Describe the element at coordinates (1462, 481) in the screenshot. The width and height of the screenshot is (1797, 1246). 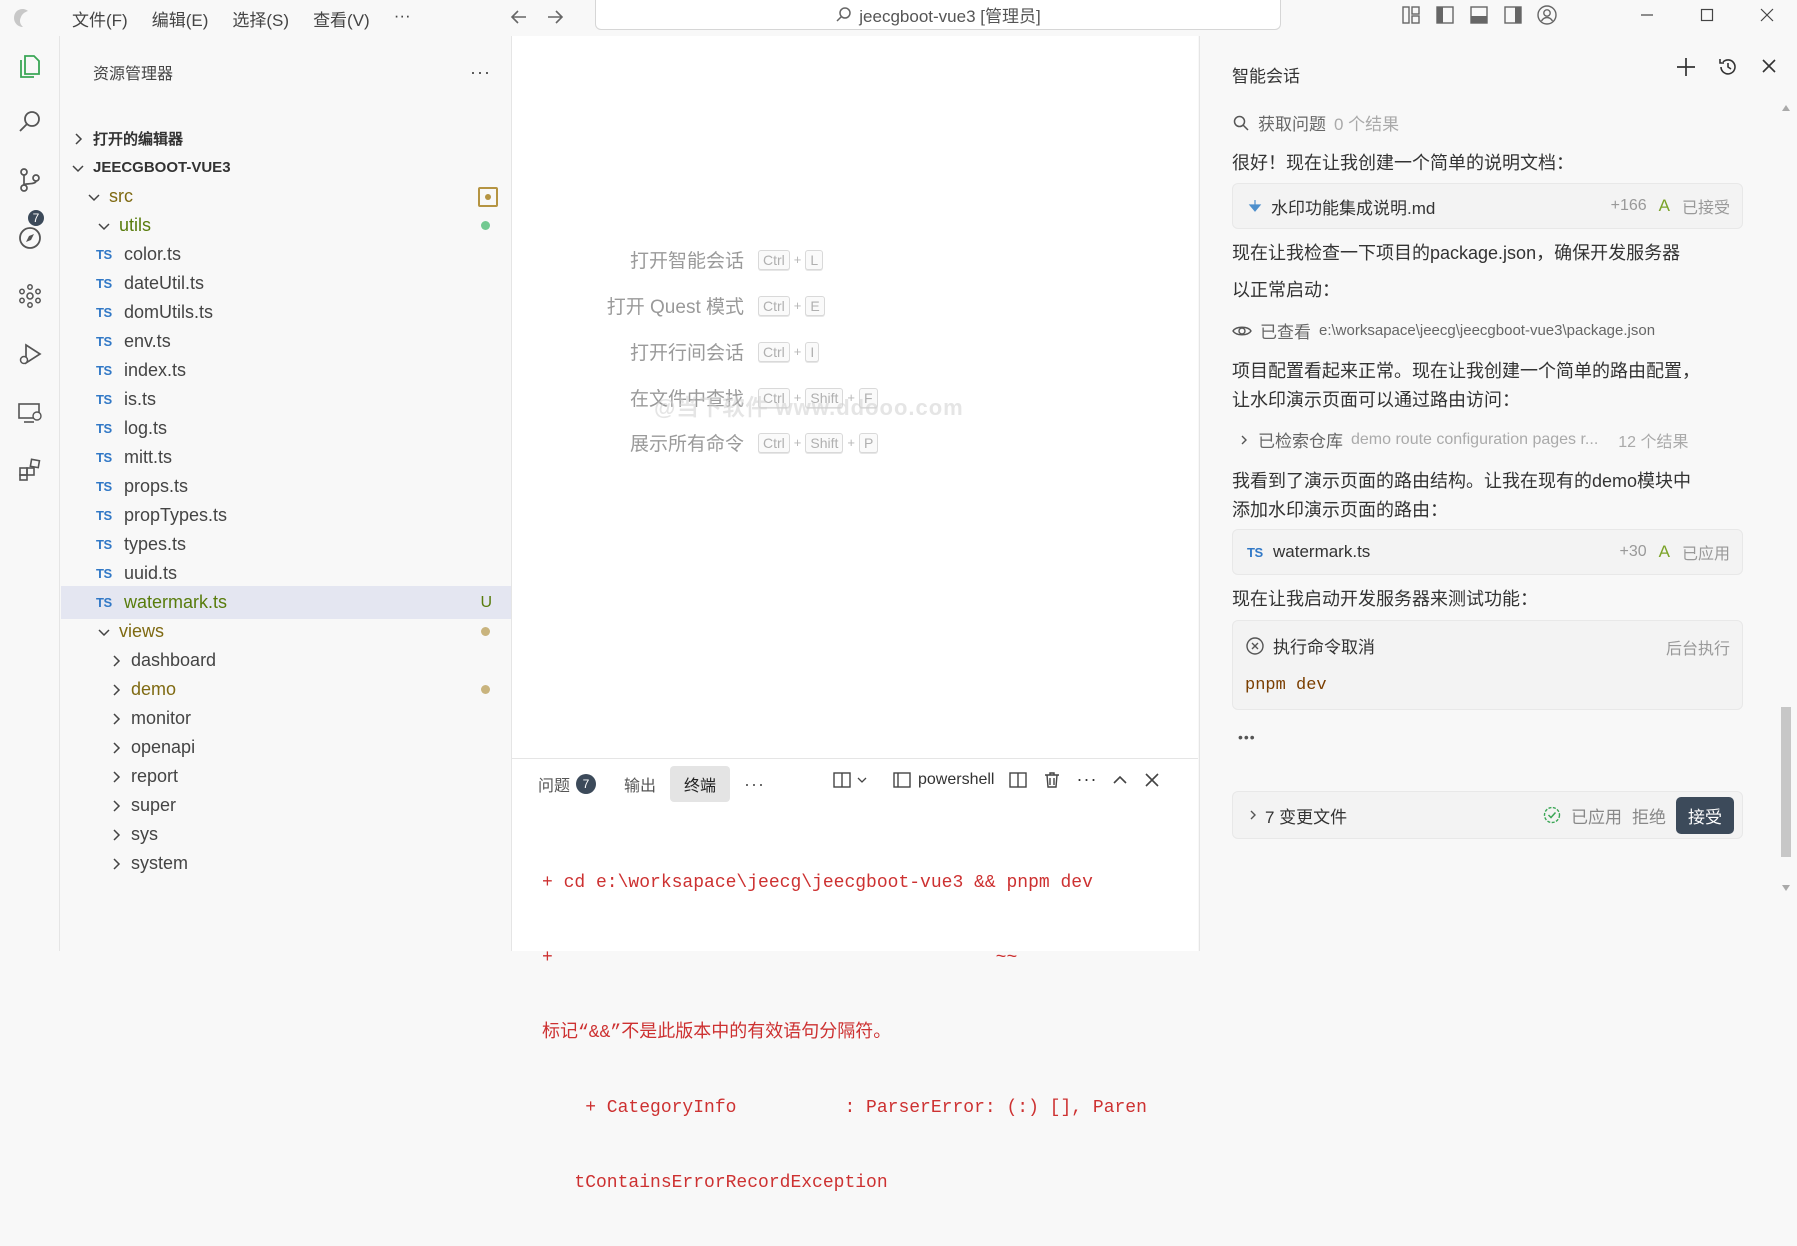
I see `chat-message: 我看到了演示页面的路由结构。让我在现有的demo模块中` at that location.